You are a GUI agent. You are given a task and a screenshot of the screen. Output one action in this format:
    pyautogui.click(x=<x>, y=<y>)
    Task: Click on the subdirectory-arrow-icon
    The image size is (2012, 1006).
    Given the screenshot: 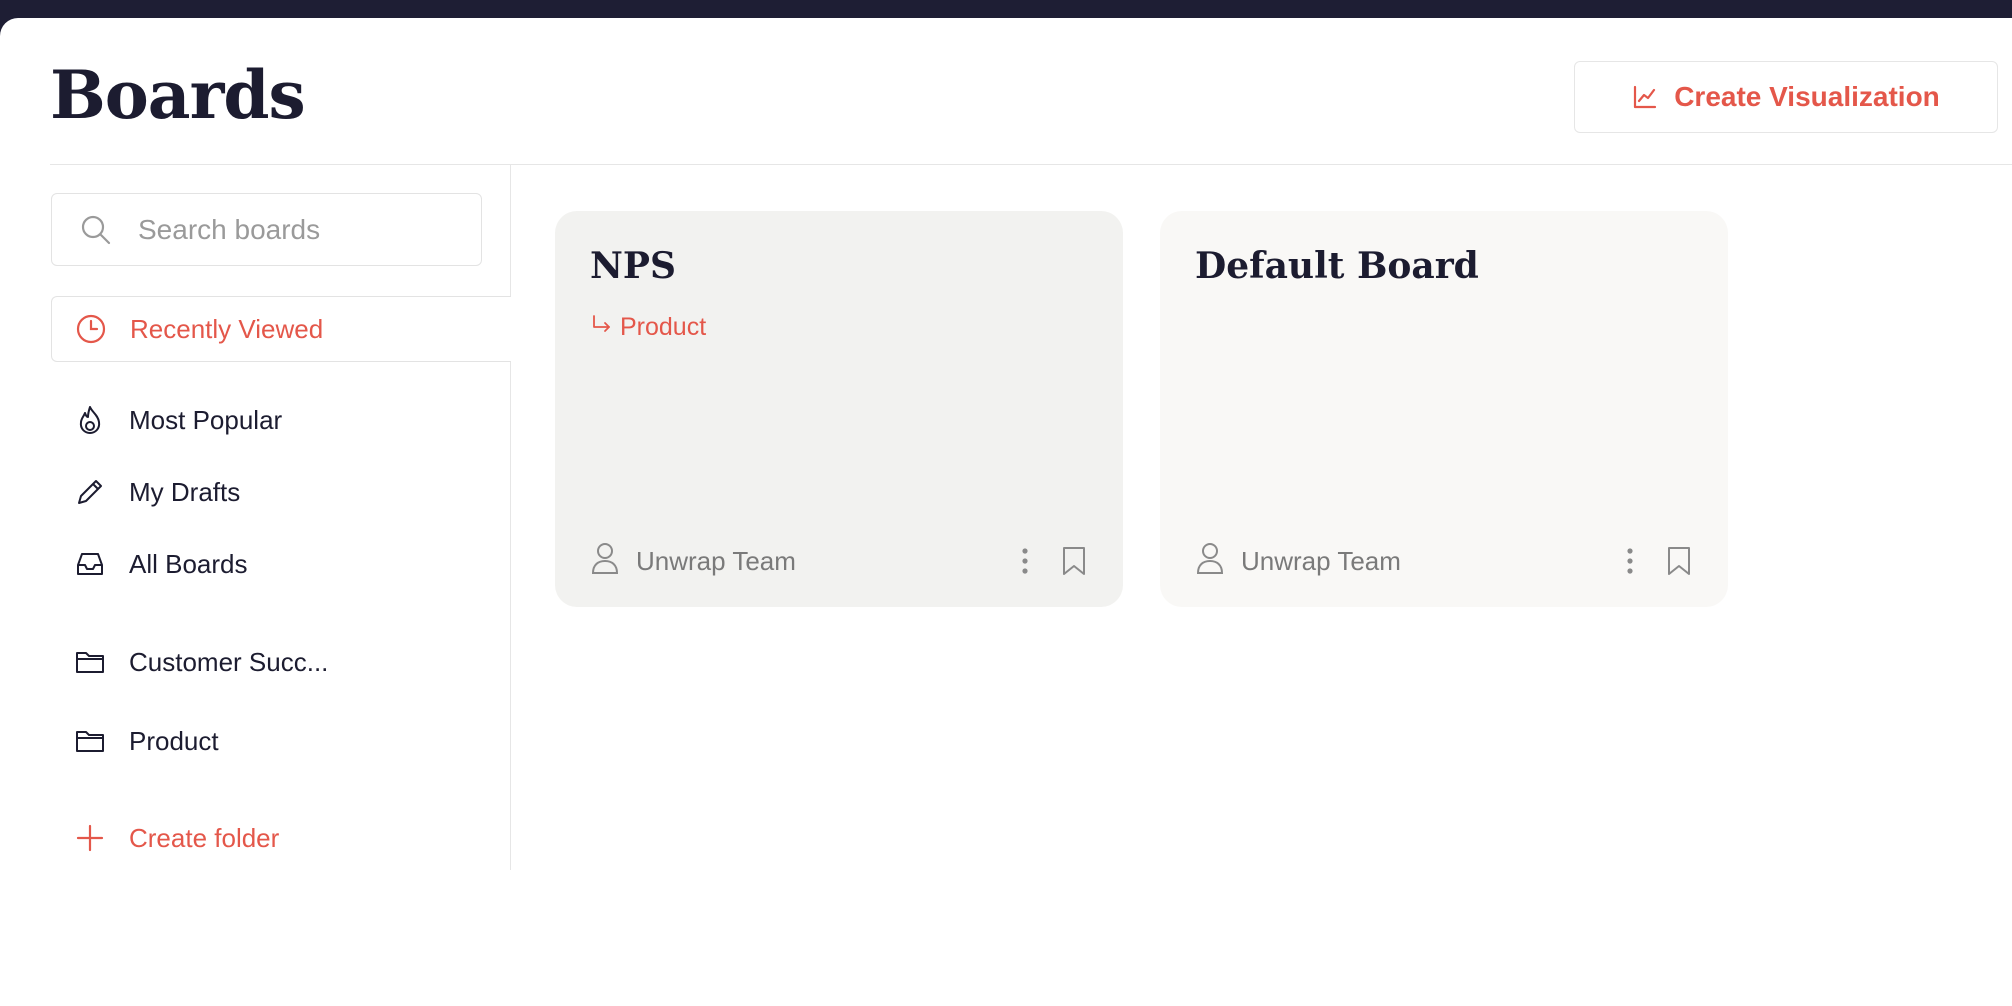 What is the action you would take?
    pyautogui.click(x=601, y=327)
    